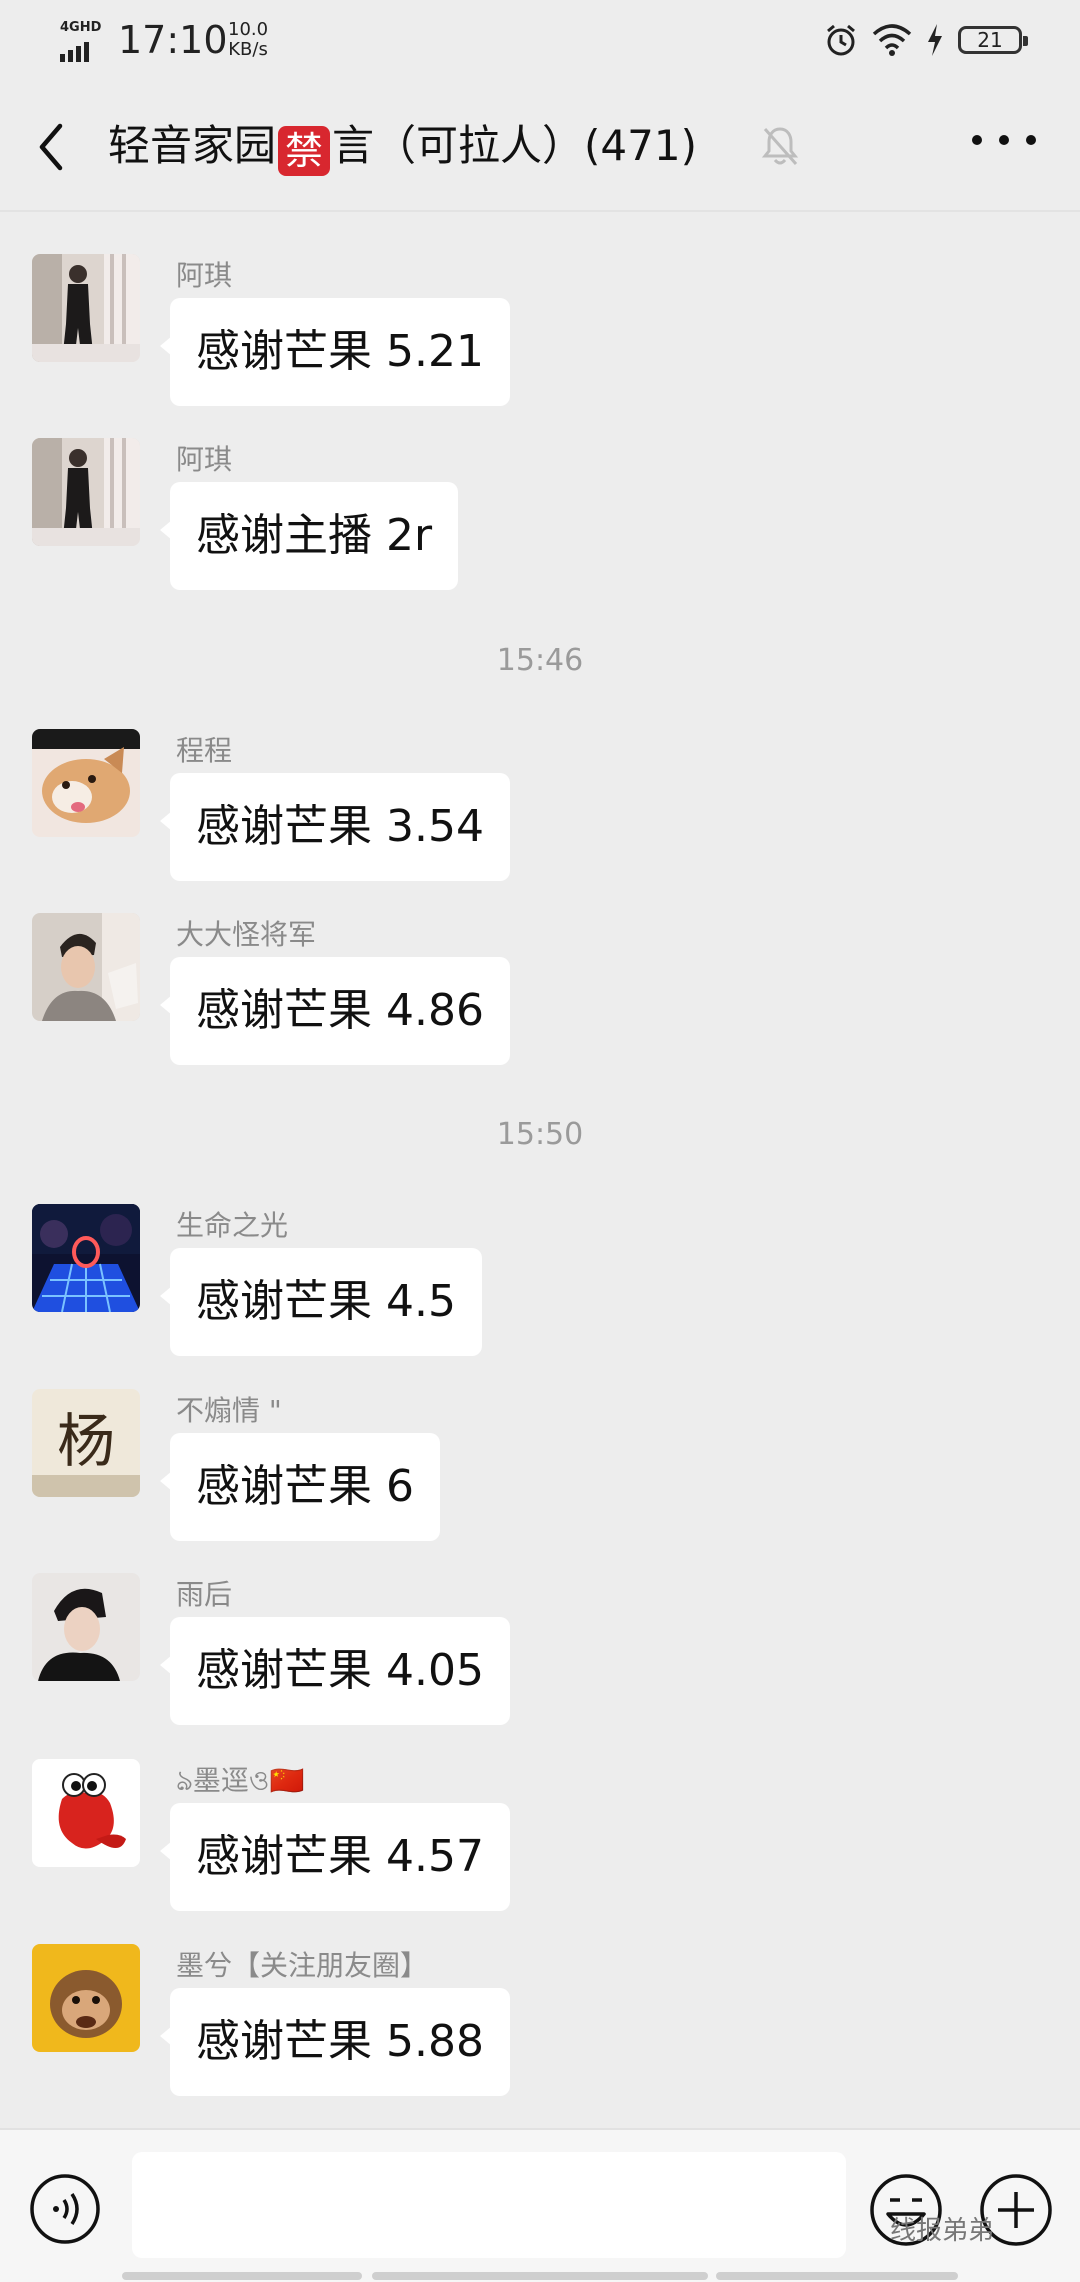 Image resolution: width=1080 pixels, height=2282 pixels. I want to click on sender-name: 程程, so click(204, 750).